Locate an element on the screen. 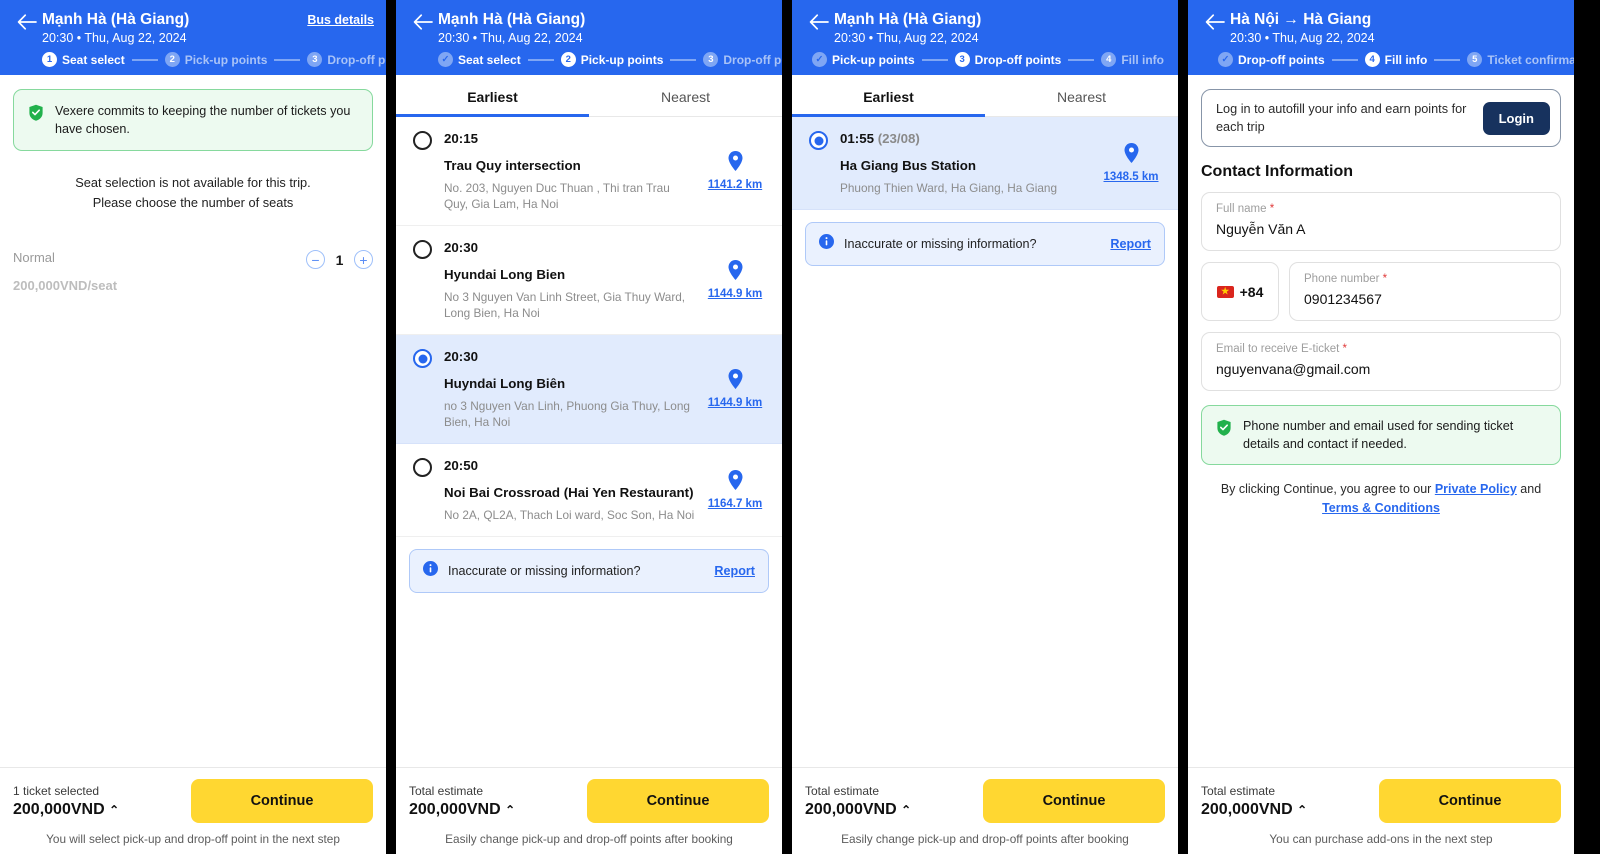 Image resolution: width=1600 pixels, height=854 pixels. step-pick-up-points: ✓ Pick-up points is located at coordinates (863, 59).